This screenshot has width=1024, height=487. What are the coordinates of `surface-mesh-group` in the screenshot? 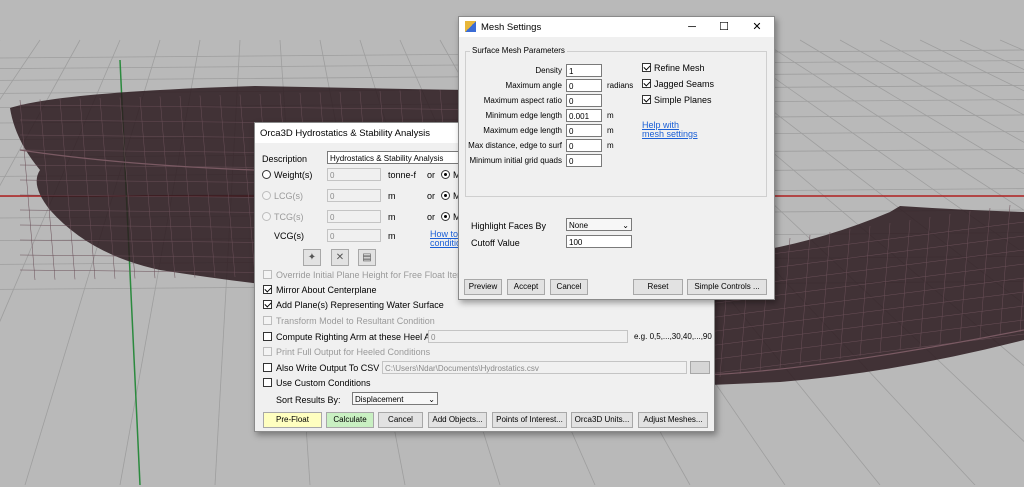 It's located at (616, 124).